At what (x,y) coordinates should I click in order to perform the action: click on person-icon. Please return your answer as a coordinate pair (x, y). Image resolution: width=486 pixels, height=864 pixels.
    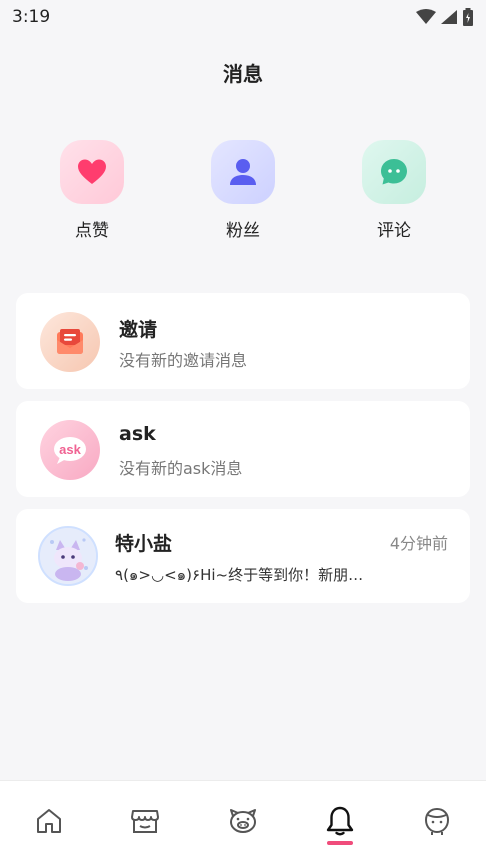
    Looking at the image, I should click on (243, 172).